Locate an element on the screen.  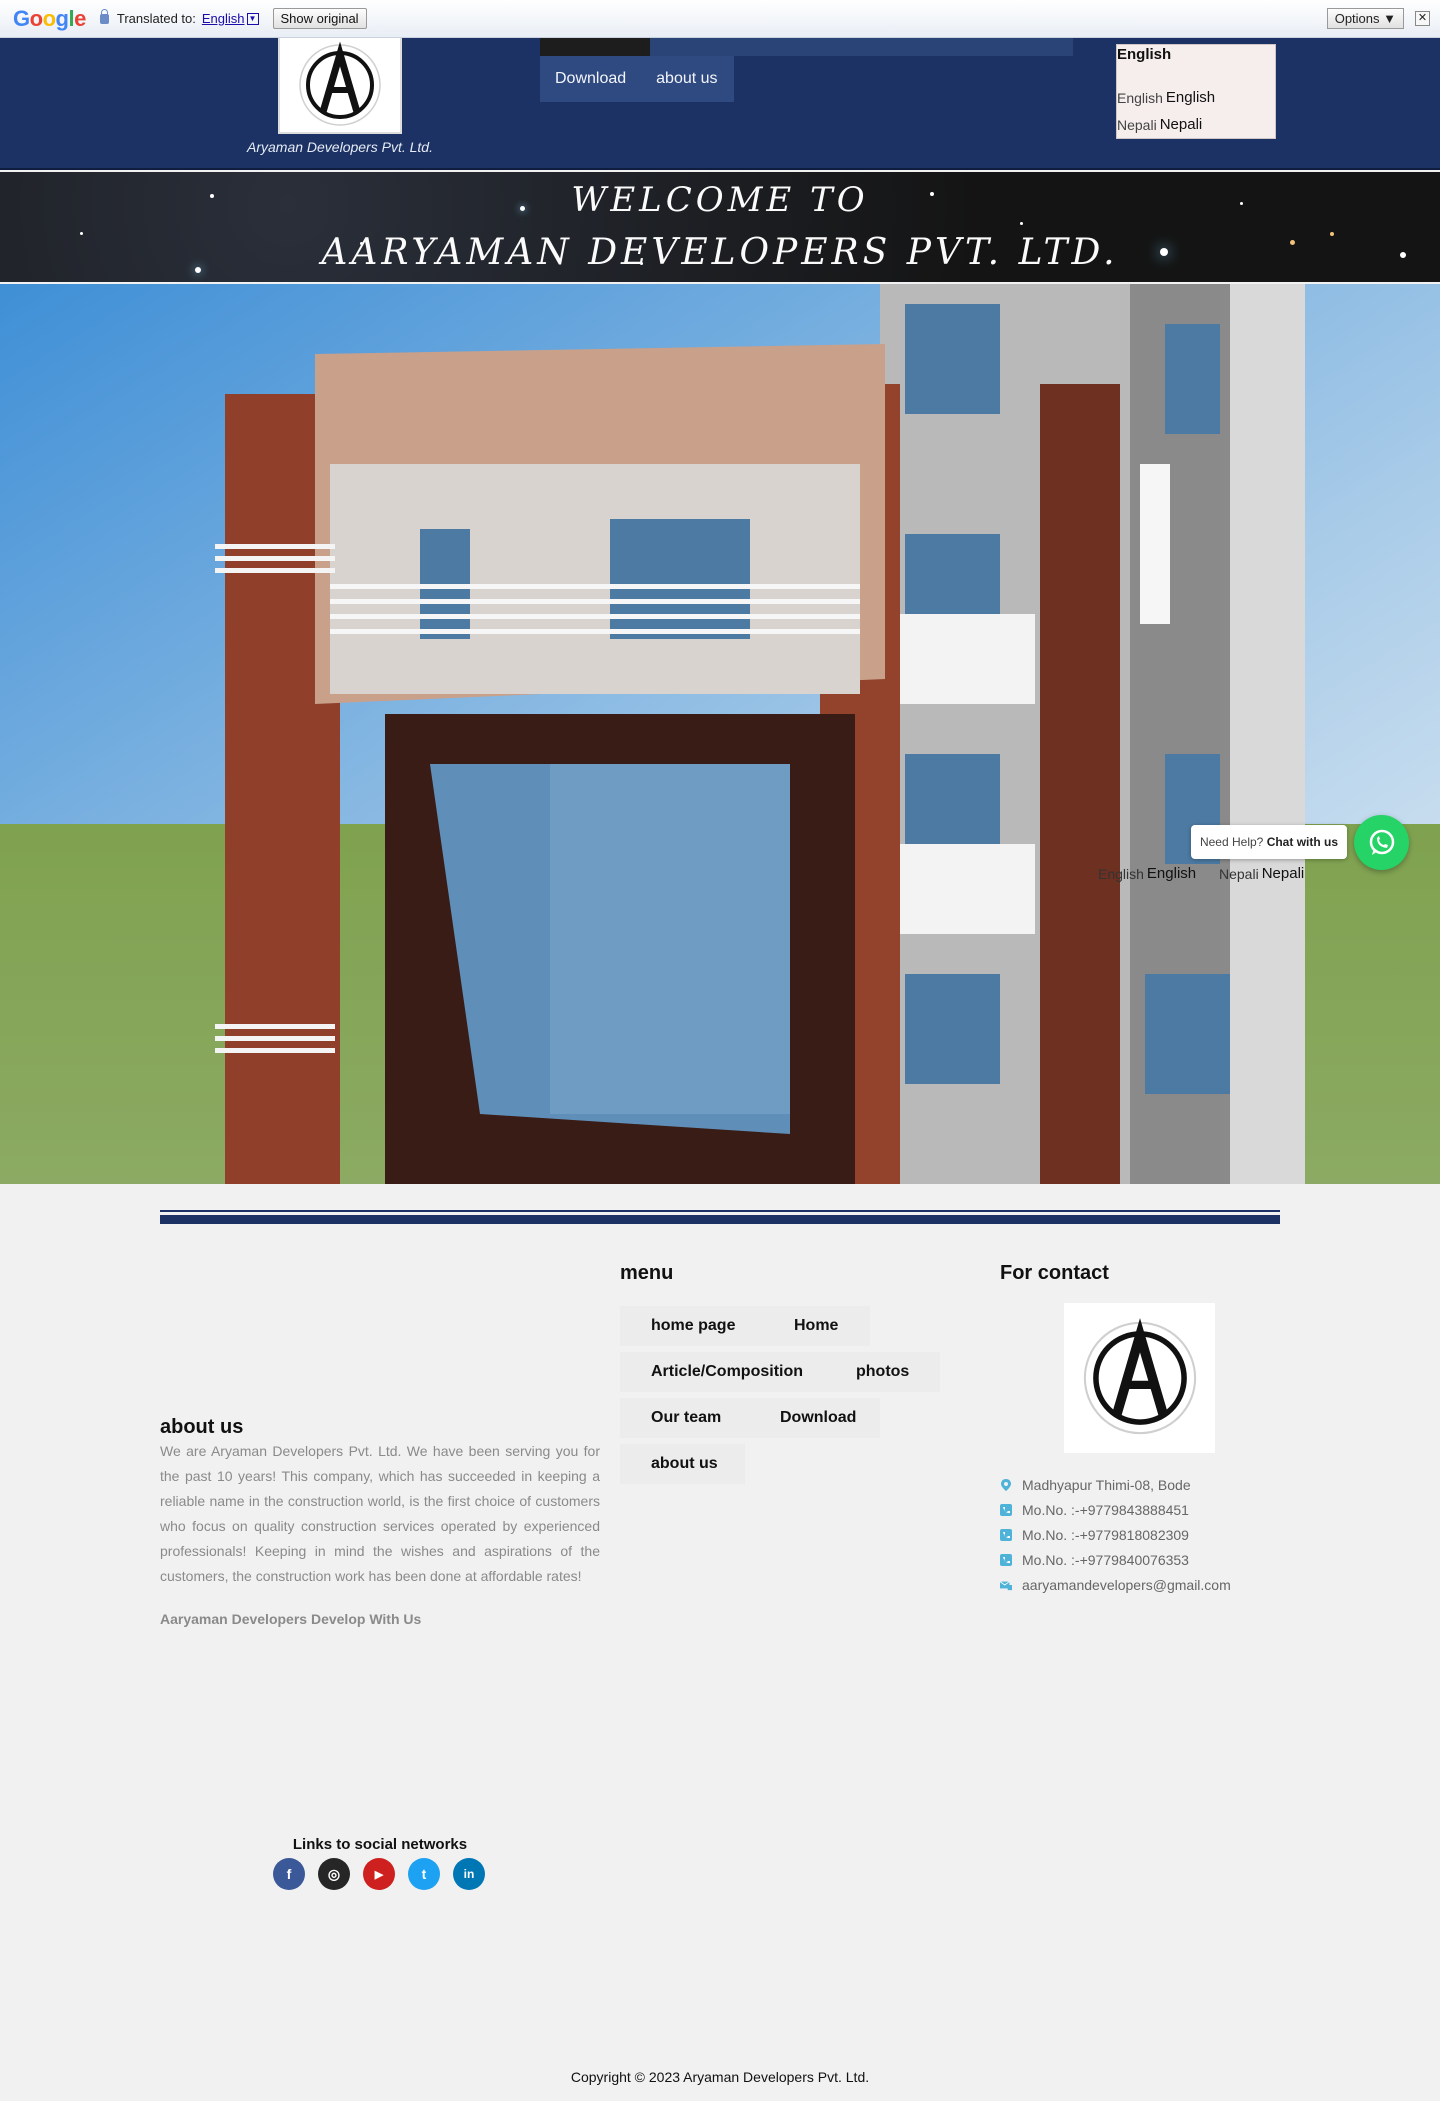
contact-phone-1: Mo.No. :-+9779843888451 is located at coordinates (1094, 1510).